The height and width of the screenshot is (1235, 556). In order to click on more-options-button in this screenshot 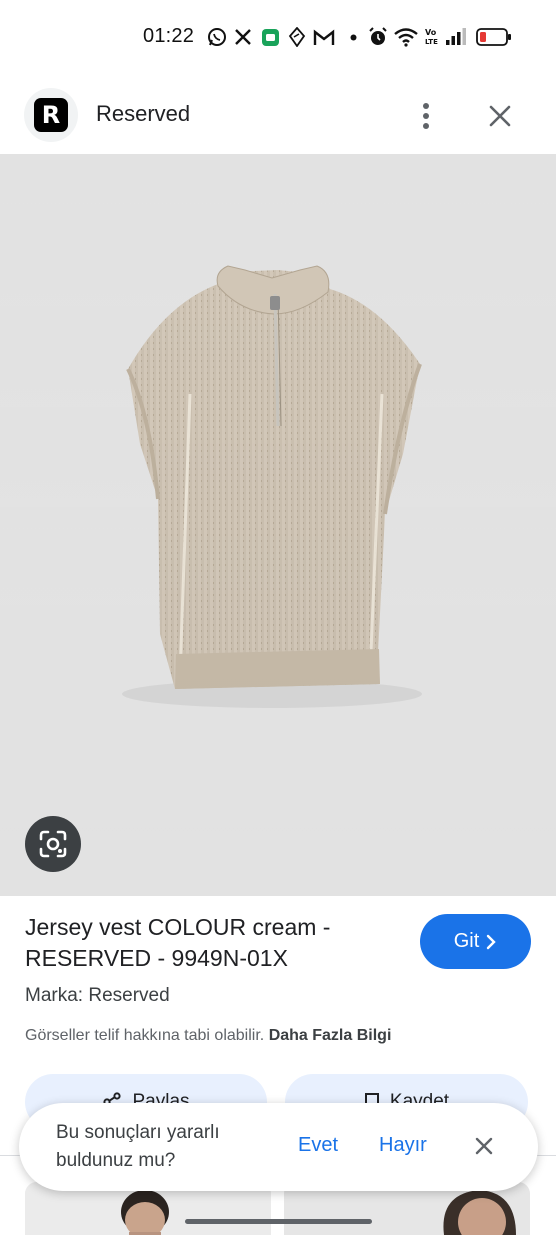, I will do `click(426, 116)`.